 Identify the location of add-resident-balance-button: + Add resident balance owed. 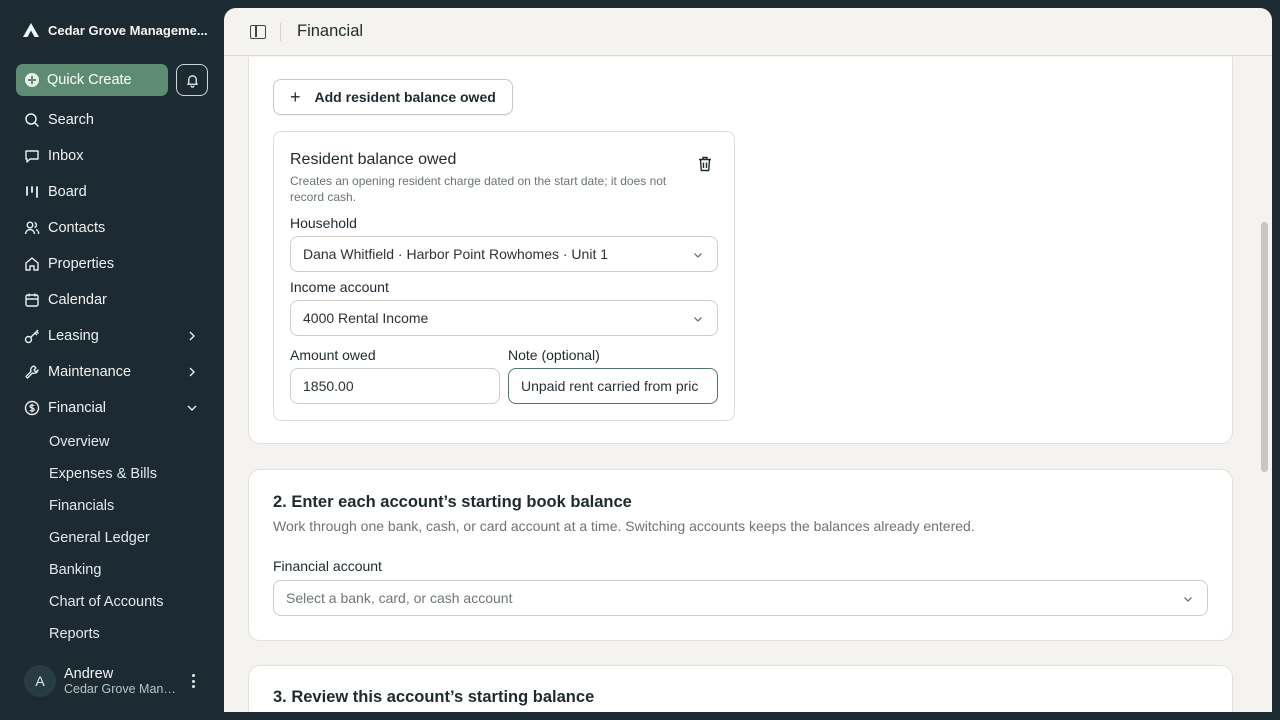
(393, 97).